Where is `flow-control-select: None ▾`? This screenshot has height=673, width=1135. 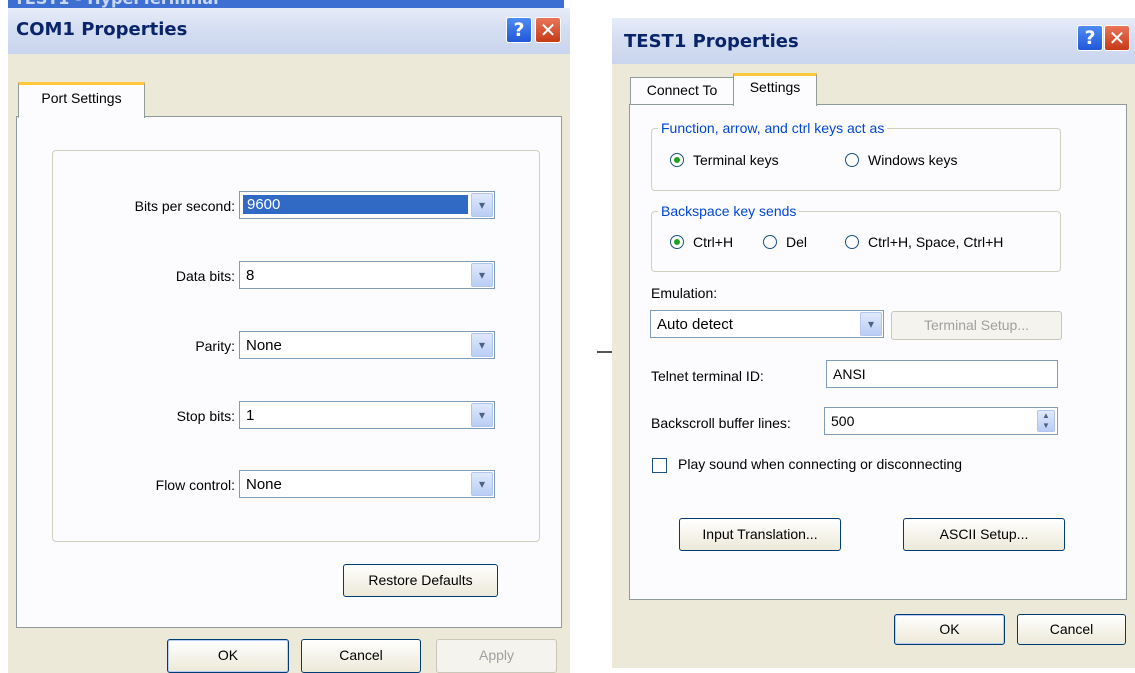
flow-control-select: None ▾ is located at coordinates (367, 484).